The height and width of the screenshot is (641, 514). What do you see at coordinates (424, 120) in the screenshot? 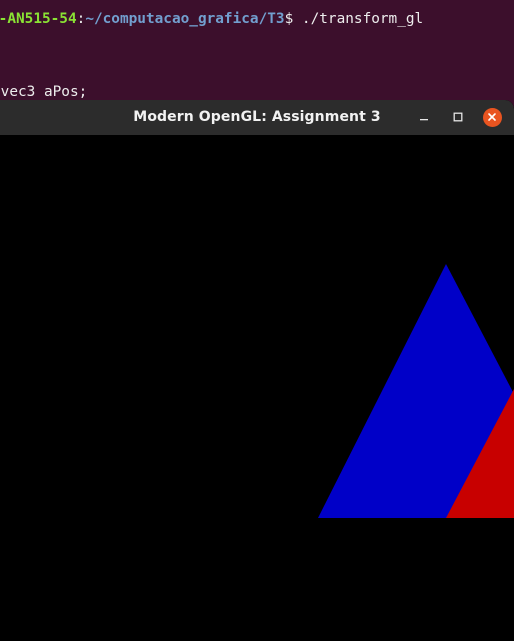
I see `minimize-icon` at bounding box center [424, 120].